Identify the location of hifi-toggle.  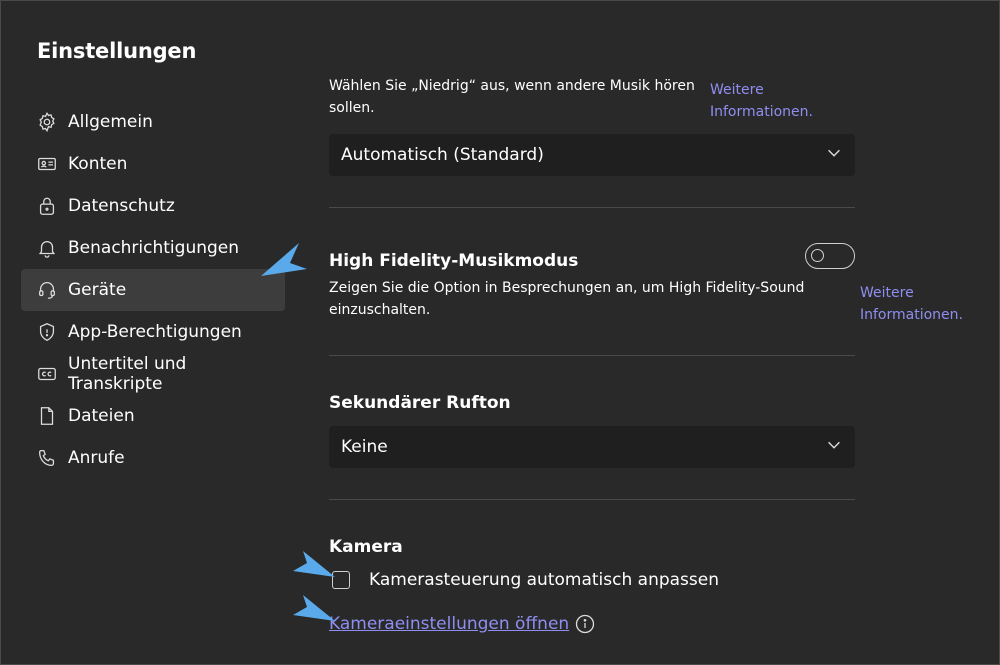
(830, 256).